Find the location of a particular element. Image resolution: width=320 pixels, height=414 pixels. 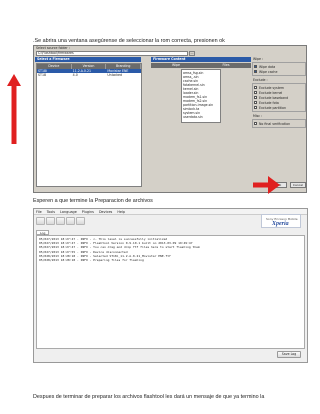

wipe-cache-option: Wipe cache is located at coordinates (279, 71).